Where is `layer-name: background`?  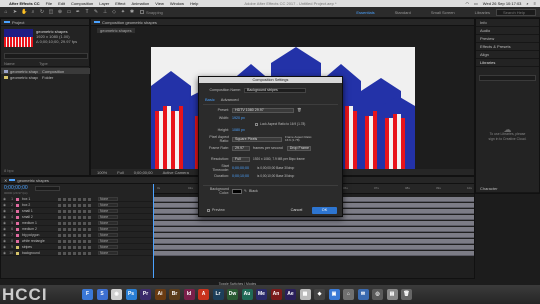
layer-name: background is located at coordinates (40, 253).